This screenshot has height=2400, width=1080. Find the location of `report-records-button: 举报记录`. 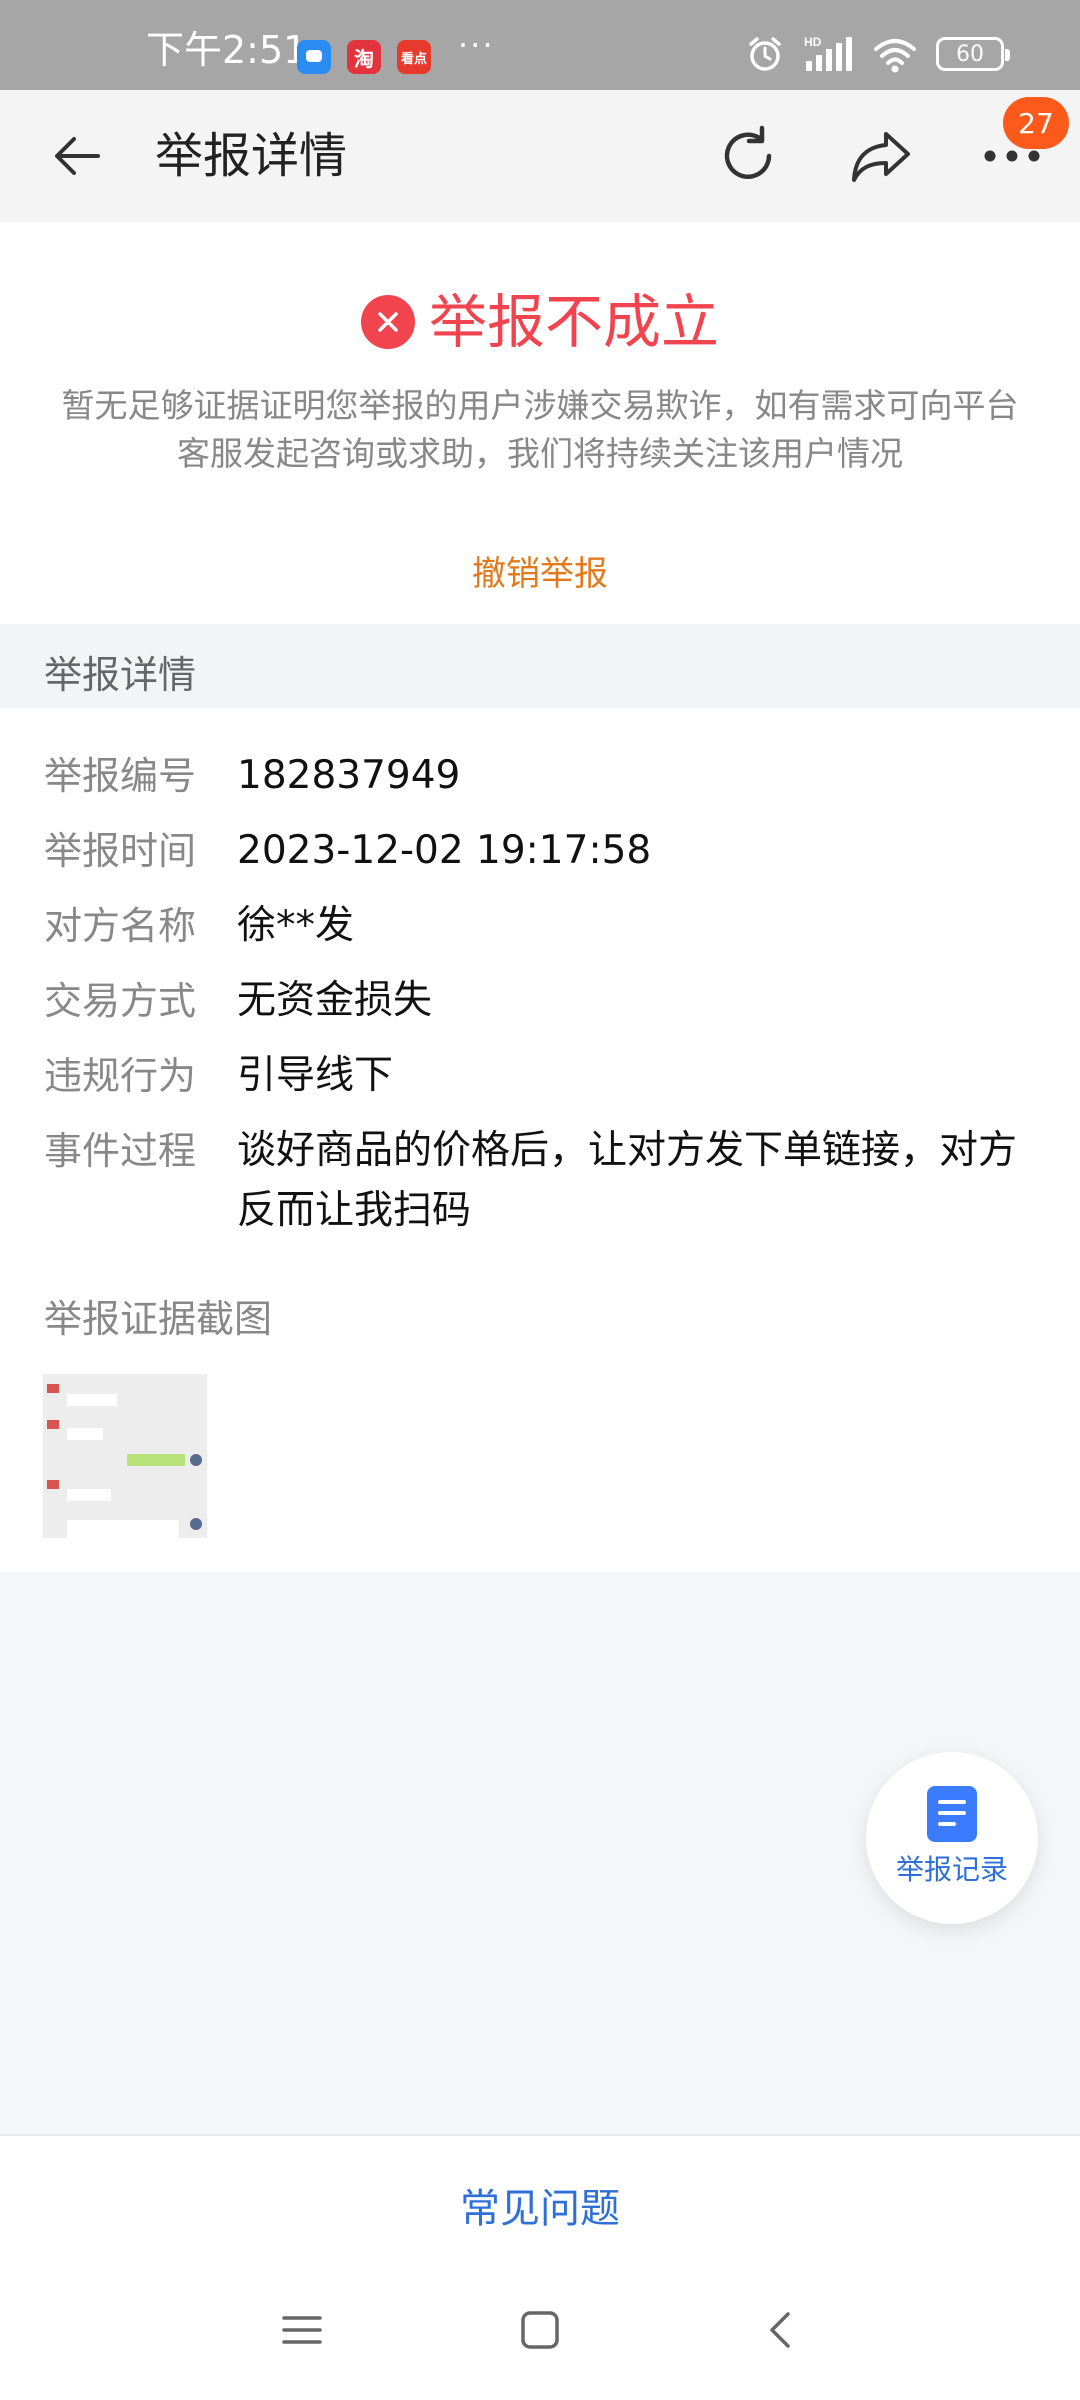

report-records-button: 举报记录 is located at coordinates (952, 1838).